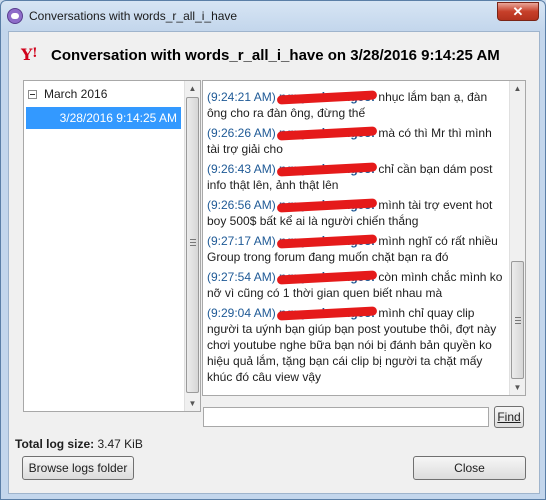  I want to click on message-timestamp: (9:24:21 AM), so click(241, 97).